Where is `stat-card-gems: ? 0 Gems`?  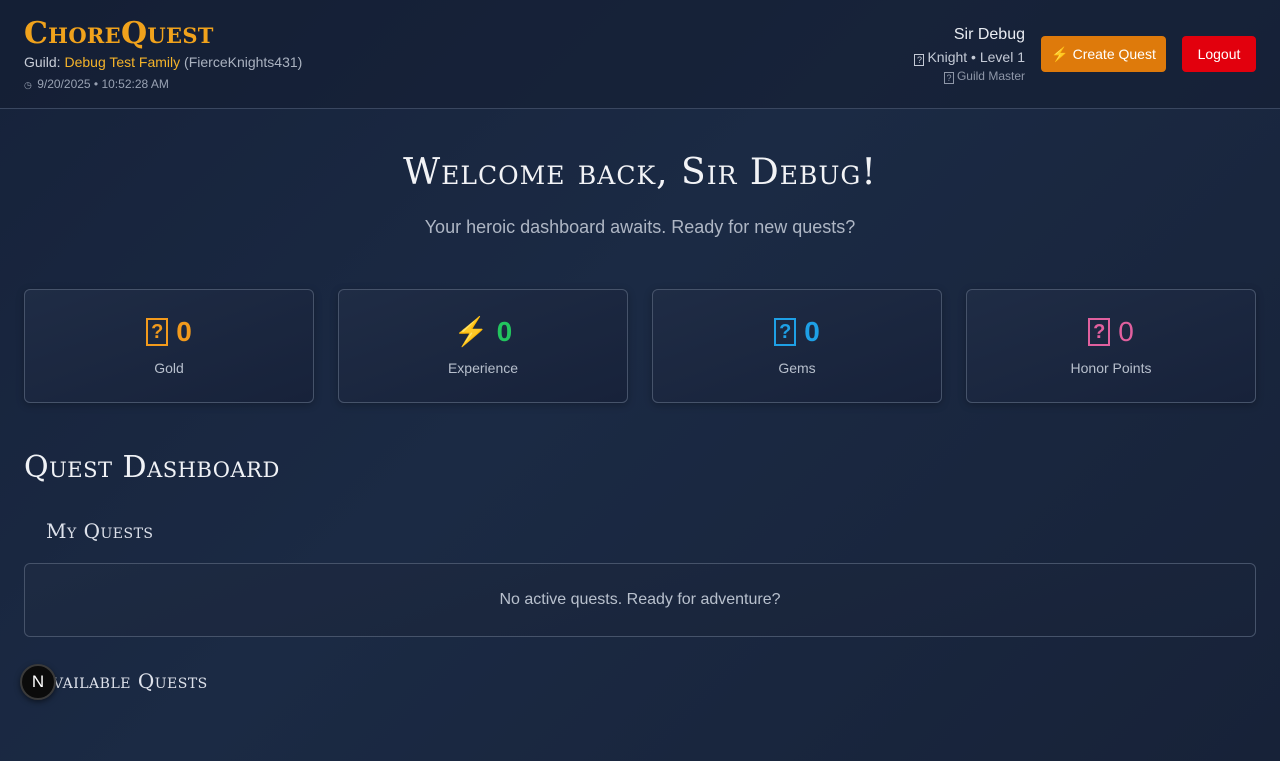 stat-card-gems: ? 0 Gems is located at coordinates (797, 346).